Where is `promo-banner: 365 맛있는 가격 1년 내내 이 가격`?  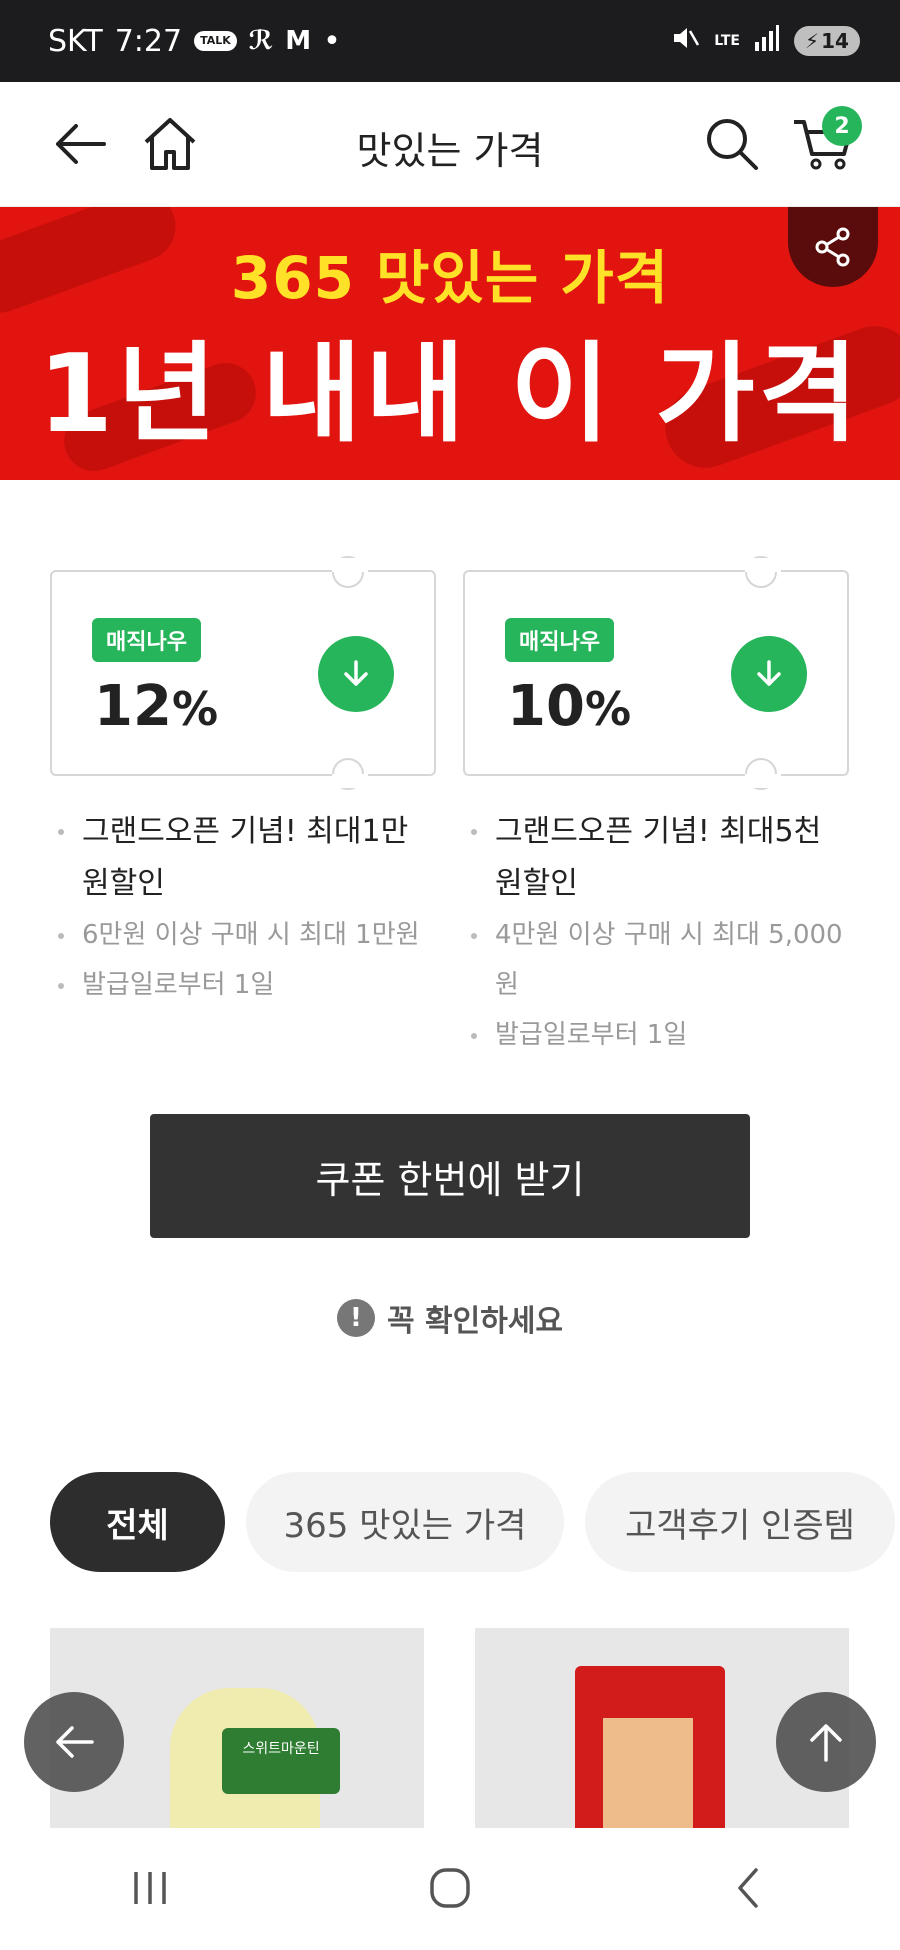
promo-banner: 365 맛있는 가격 1년 내내 이 가격 is located at coordinates (450, 343).